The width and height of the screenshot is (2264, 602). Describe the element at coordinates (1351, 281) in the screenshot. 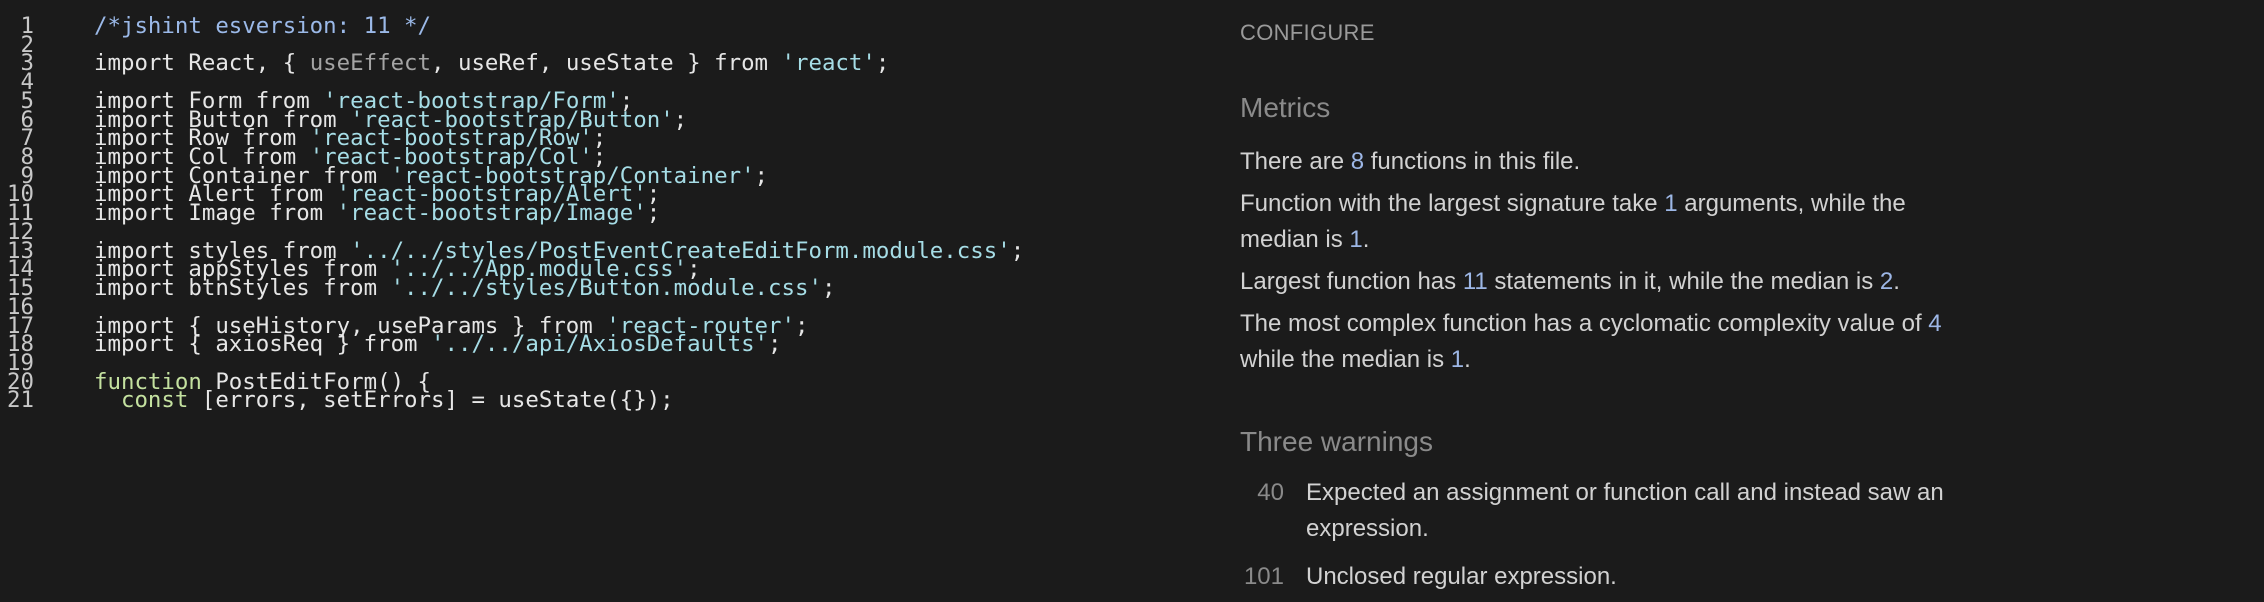

I see `metrics-text: Largest function has` at that location.